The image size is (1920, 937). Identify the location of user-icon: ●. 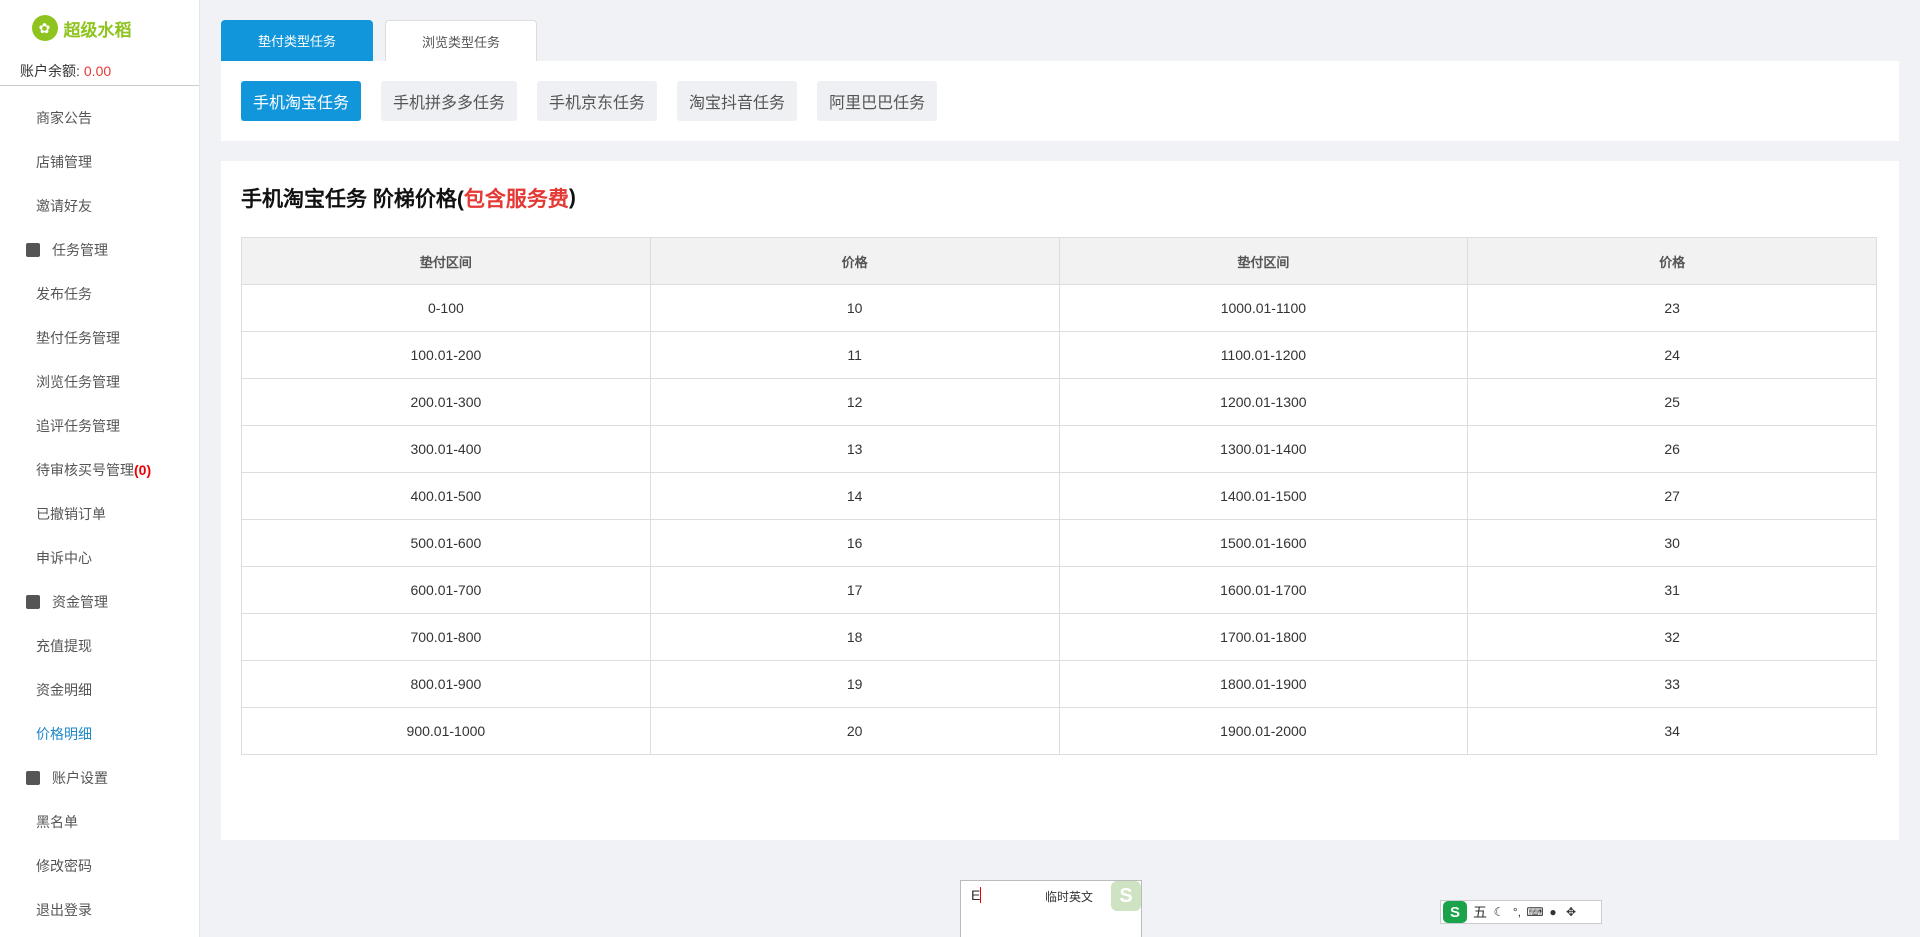
(1553, 912).